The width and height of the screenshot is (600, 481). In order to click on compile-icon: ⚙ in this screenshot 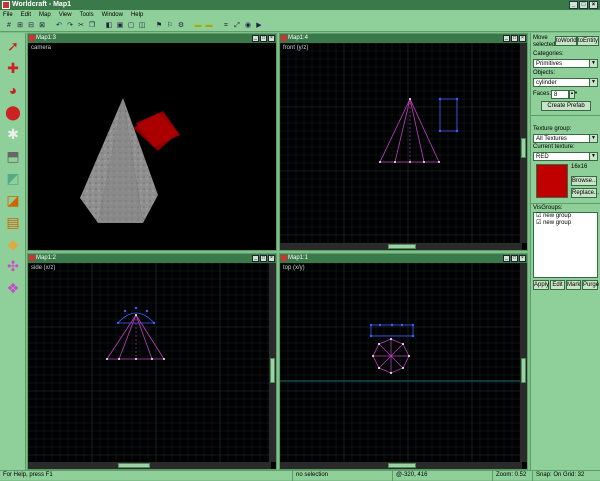, I will do `click(181, 26)`.